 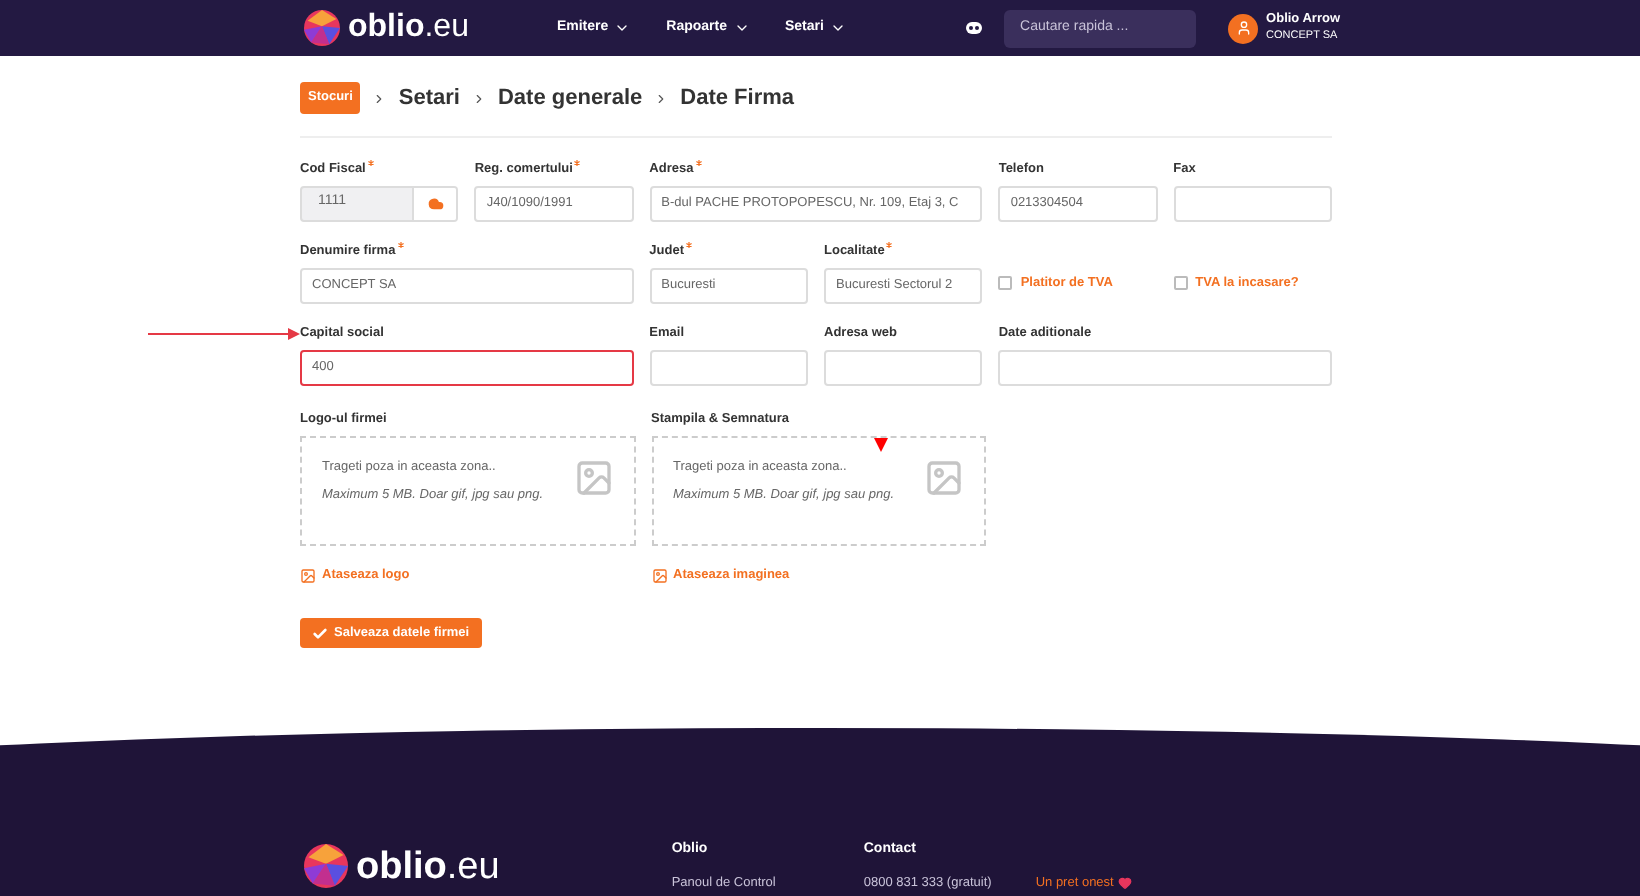 What do you see at coordinates (570, 98) in the screenshot?
I see `breadcrumb-item: Date generale` at bounding box center [570, 98].